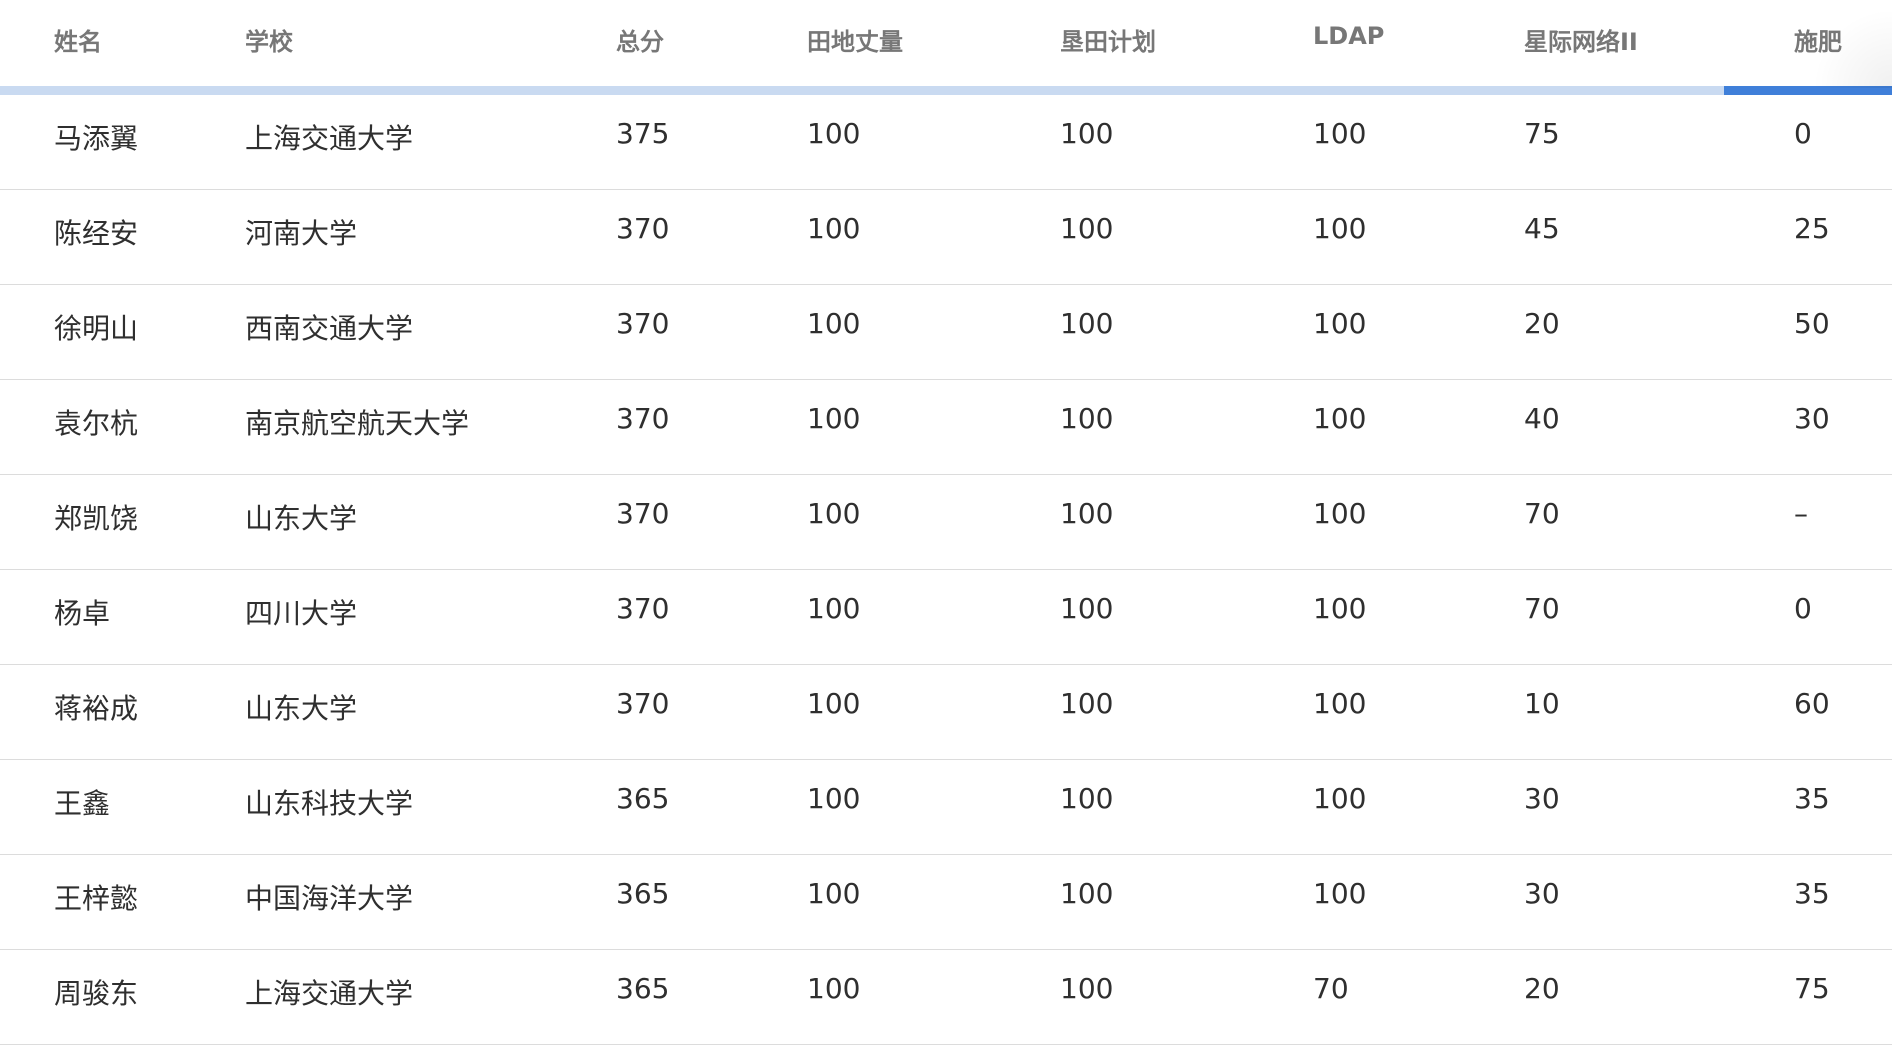 This screenshot has height=1045, width=1892. What do you see at coordinates (1542, 513) in the screenshot?
I see `cell-interstellar-network: 70` at bounding box center [1542, 513].